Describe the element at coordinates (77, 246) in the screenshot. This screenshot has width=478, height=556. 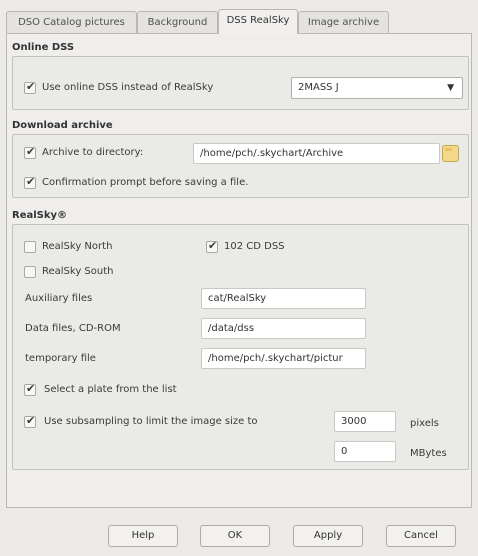
I see `realsky-north-label: RealSky North` at that location.